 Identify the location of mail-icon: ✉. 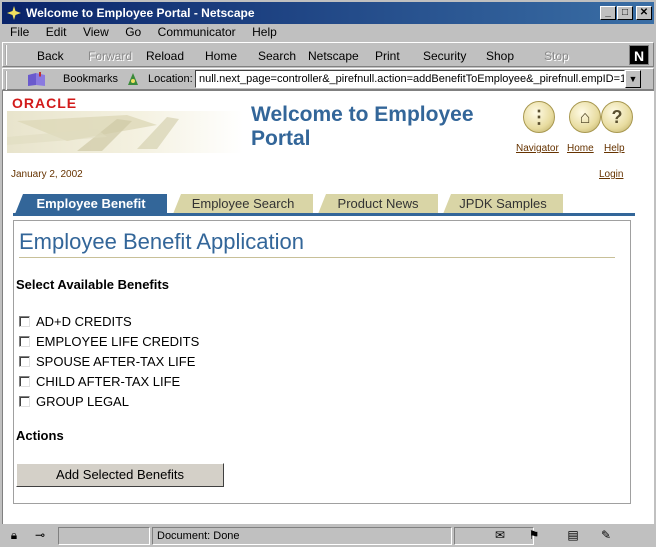
(500, 536).